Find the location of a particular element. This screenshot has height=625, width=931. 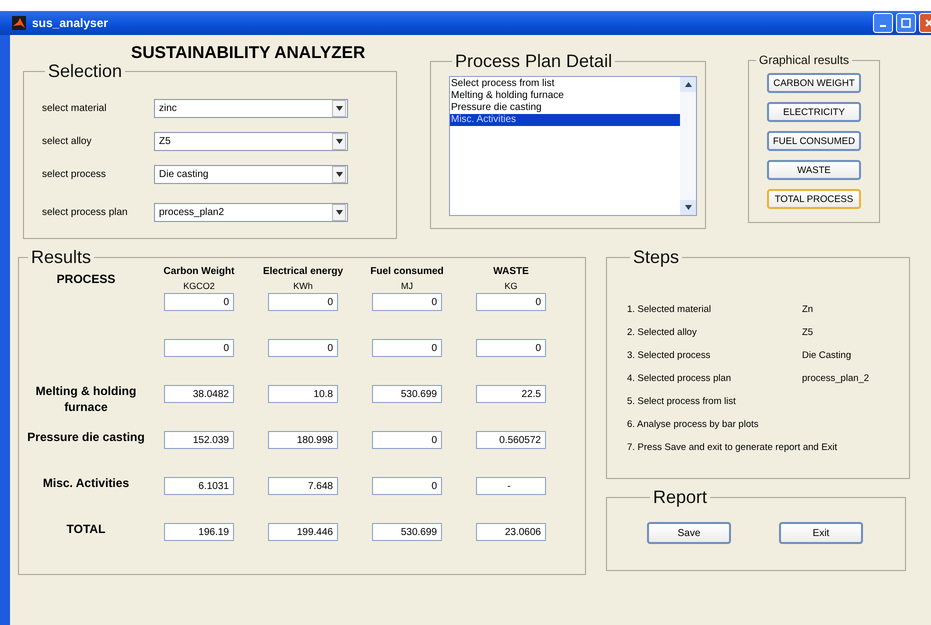

value-field: 196.19 is located at coordinates (199, 532).